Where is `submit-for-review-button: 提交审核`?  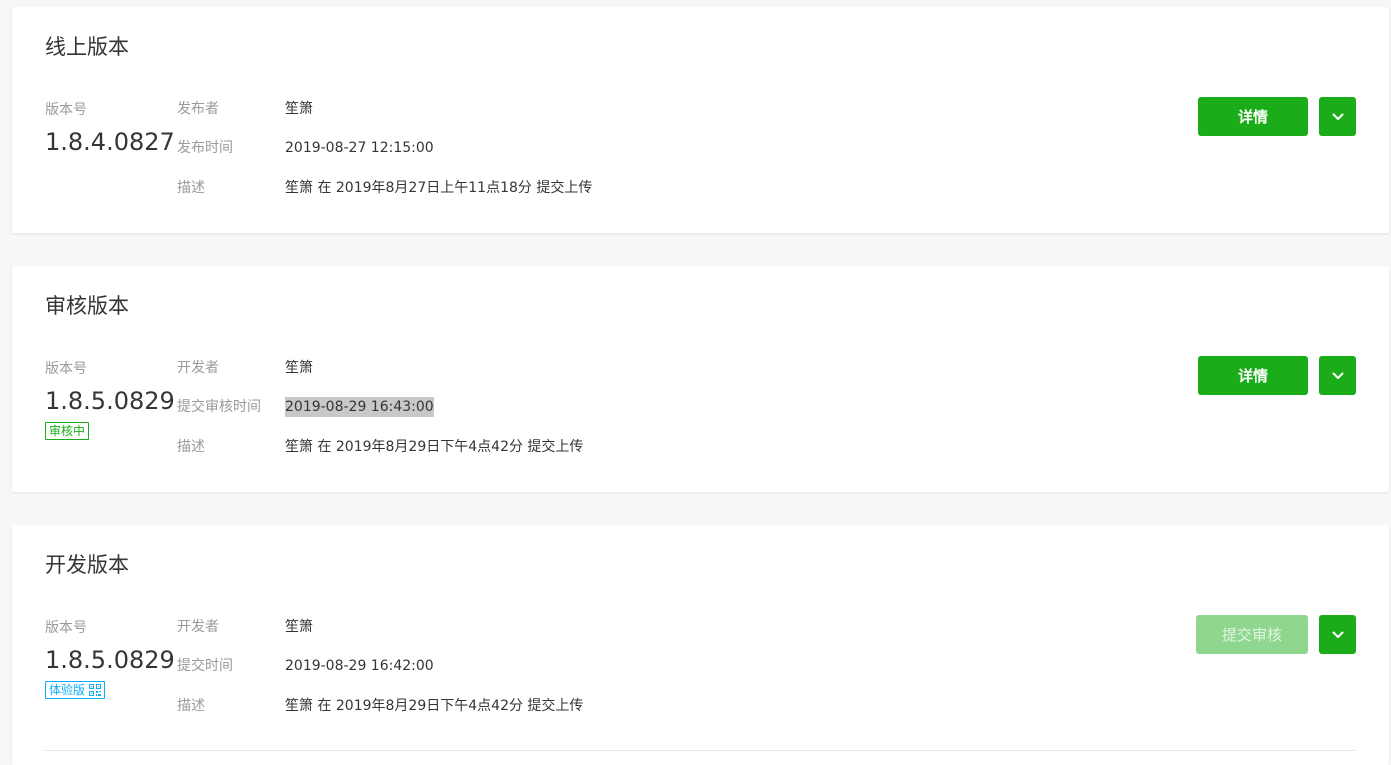 submit-for-review-button: 提交审核 is located at coordinates (1252, 634).